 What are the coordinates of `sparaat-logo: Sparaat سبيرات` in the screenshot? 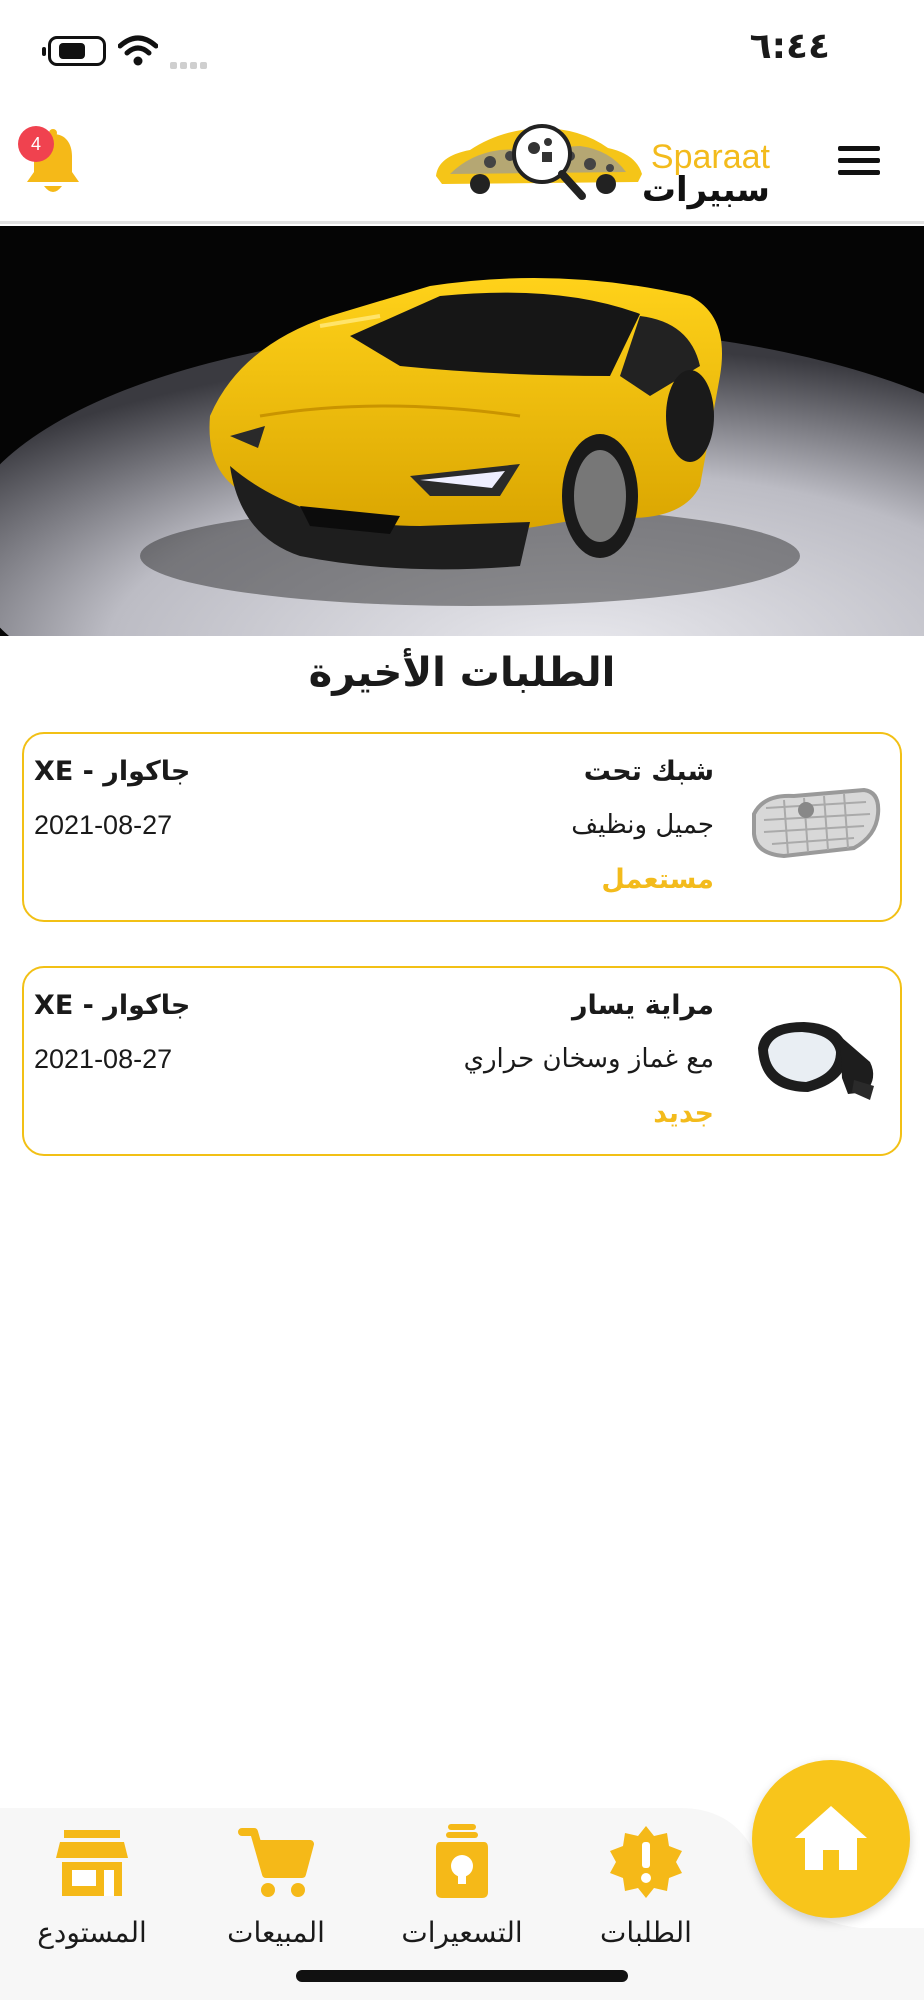 It's located at (600, 164).